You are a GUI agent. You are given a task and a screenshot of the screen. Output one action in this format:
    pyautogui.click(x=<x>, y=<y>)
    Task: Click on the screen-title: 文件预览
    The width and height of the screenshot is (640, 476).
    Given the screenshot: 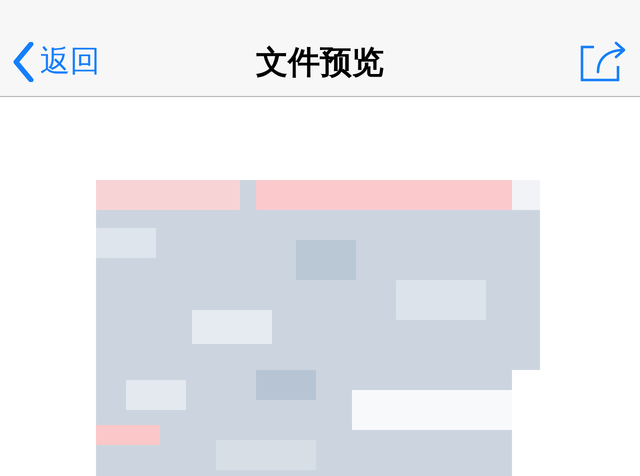 What is the action you would take?
    pyautogui.click(x=320, y=62)
    